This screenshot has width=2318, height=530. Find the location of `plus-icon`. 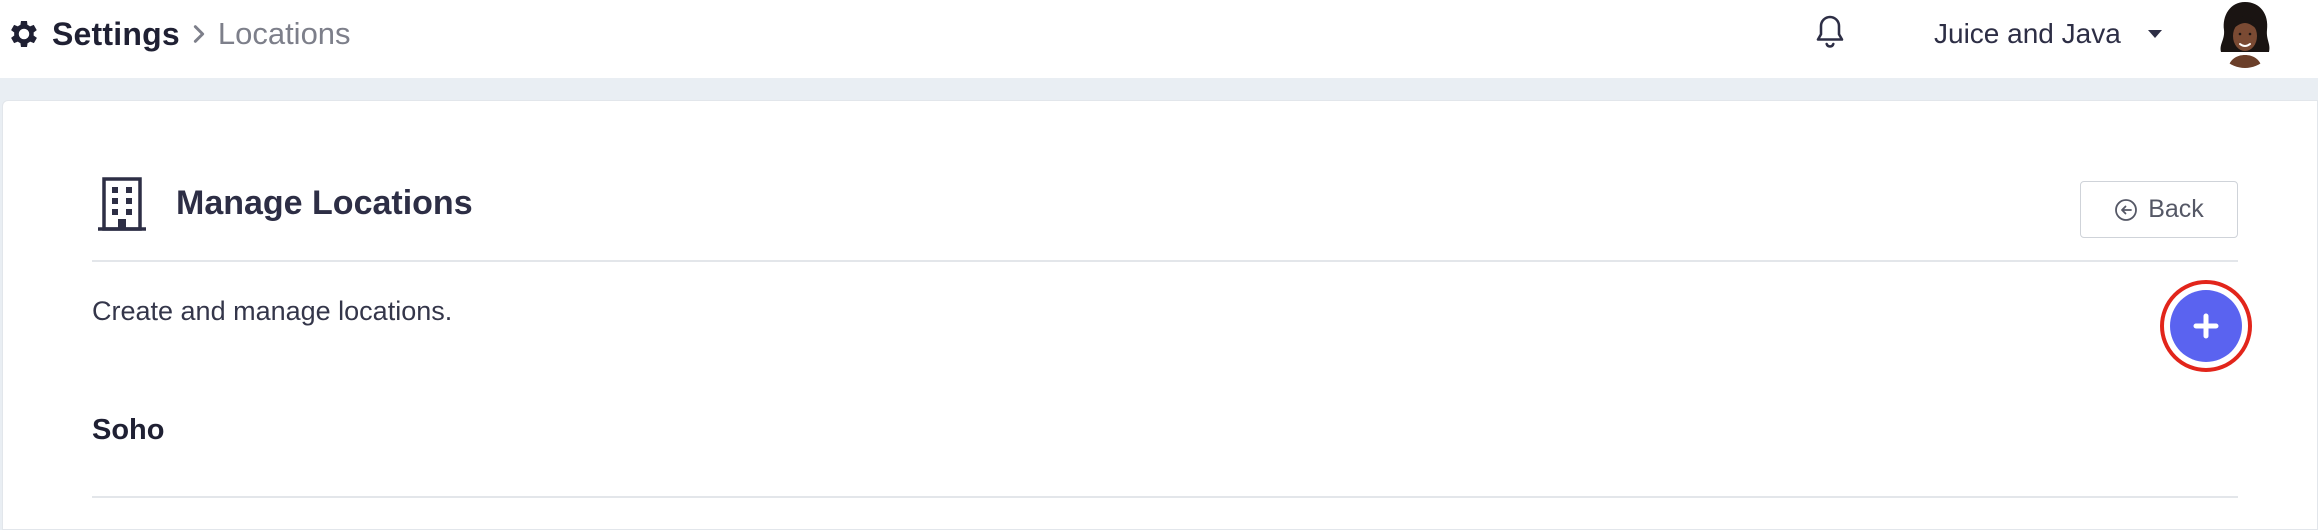

plus-icon is located at coordinates (2206, 326).